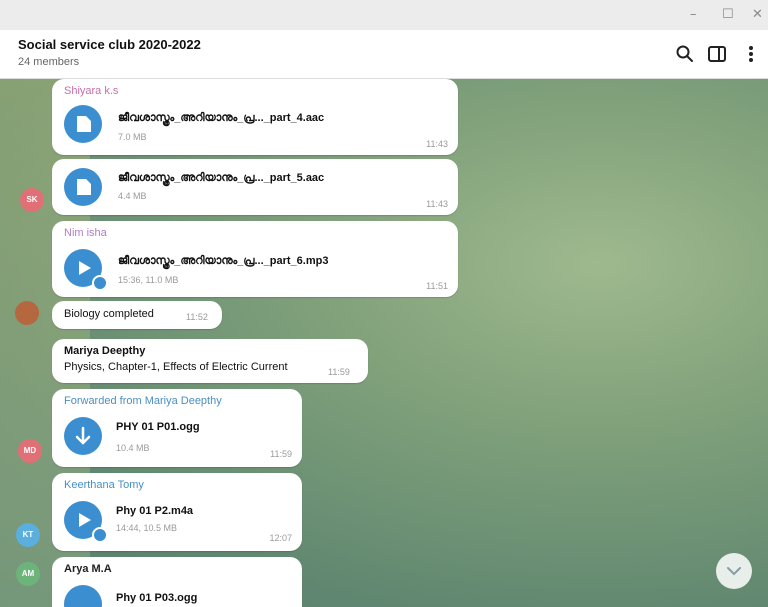 The image size is (768, 607). What do you see at coordinates (147, 528) in the screenshot?
I see `file-meta: 14:44, 10.5 MB` at bounding box center [147, 528].